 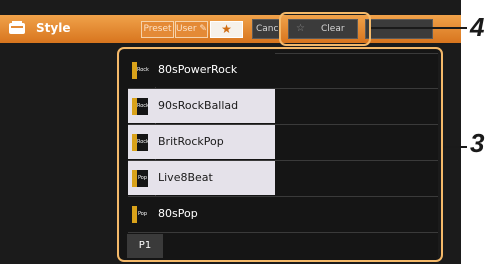 I want to click on title-bar: Style Preset User ✎ ★ Cance ☆ Clear, so click(x=230, y=29).